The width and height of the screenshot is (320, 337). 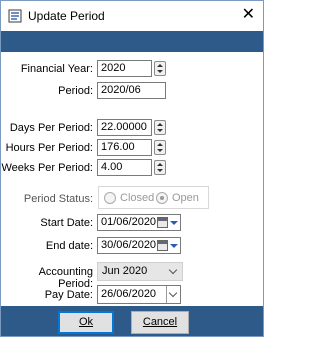 I want to click on ok-button-label: Ok, so click(x=86, y=322).